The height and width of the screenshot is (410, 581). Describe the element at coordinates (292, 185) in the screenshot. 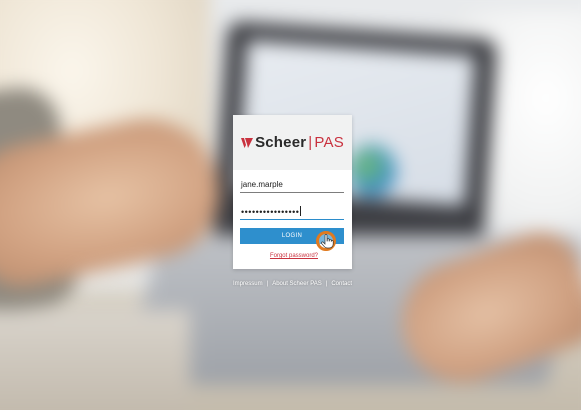

I see `username-field: jane.marple` at that location.